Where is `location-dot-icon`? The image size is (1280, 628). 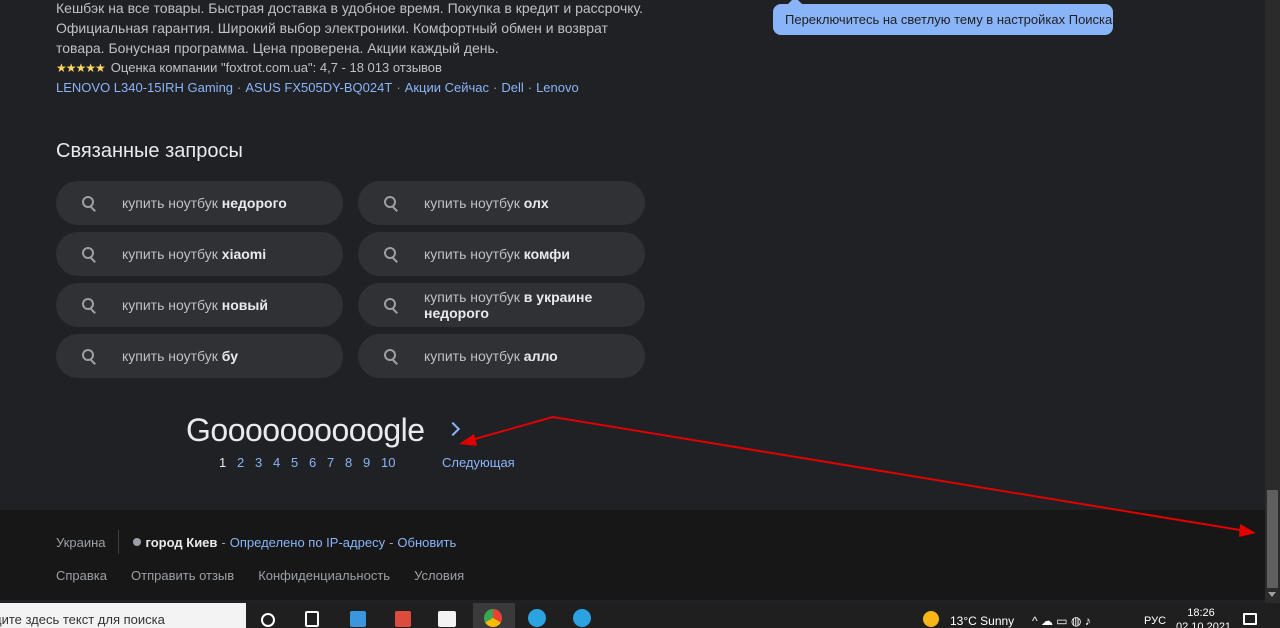 location-dot-icon is located at coordinates (136, 542).